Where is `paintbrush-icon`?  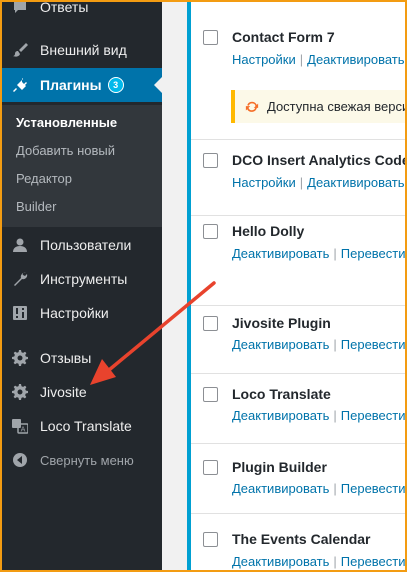
paintbrush-icon is located at coordinates (20, 50).